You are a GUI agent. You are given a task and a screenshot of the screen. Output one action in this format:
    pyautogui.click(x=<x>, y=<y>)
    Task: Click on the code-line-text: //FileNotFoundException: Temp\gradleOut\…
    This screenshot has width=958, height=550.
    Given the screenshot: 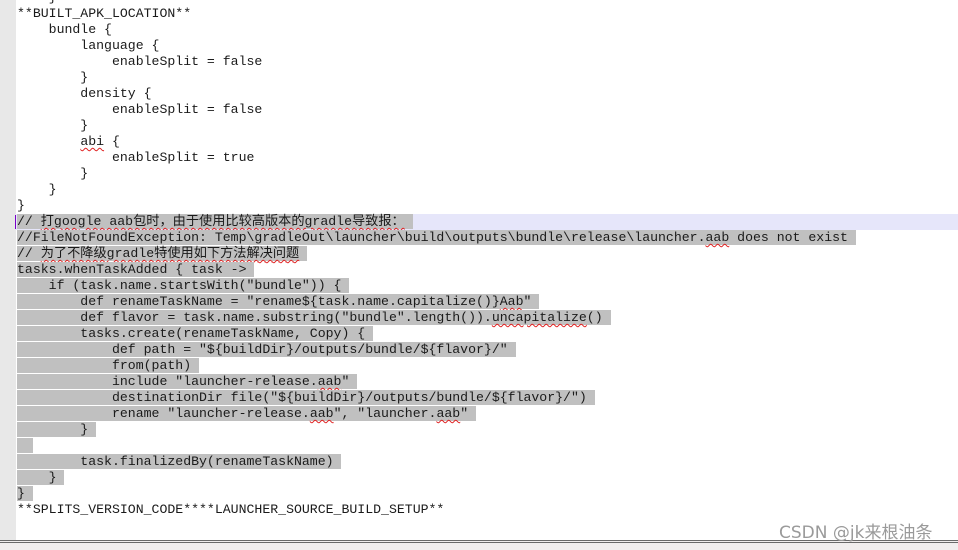 What is the action you would take?
    pyautogui.click(x=436, y=237)
    